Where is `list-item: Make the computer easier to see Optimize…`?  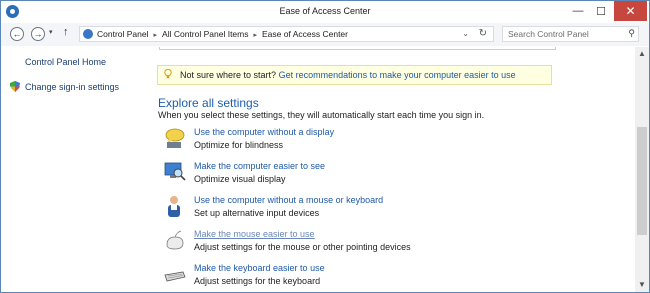
list-item: Make the computer easier to see Optimize… is located at coordinates (393, 176).